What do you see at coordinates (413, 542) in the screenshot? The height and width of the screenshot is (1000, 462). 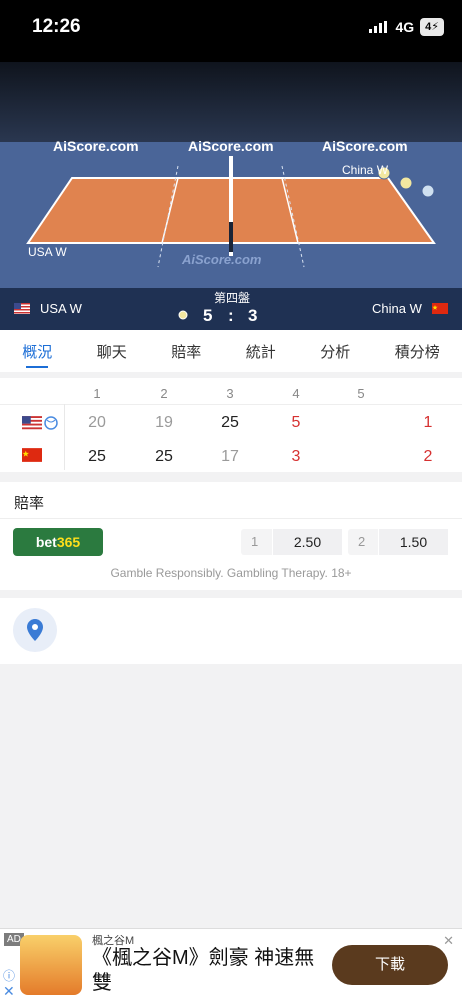 I see `odds-option-value: 1.50` at bounding box center [413, 542].